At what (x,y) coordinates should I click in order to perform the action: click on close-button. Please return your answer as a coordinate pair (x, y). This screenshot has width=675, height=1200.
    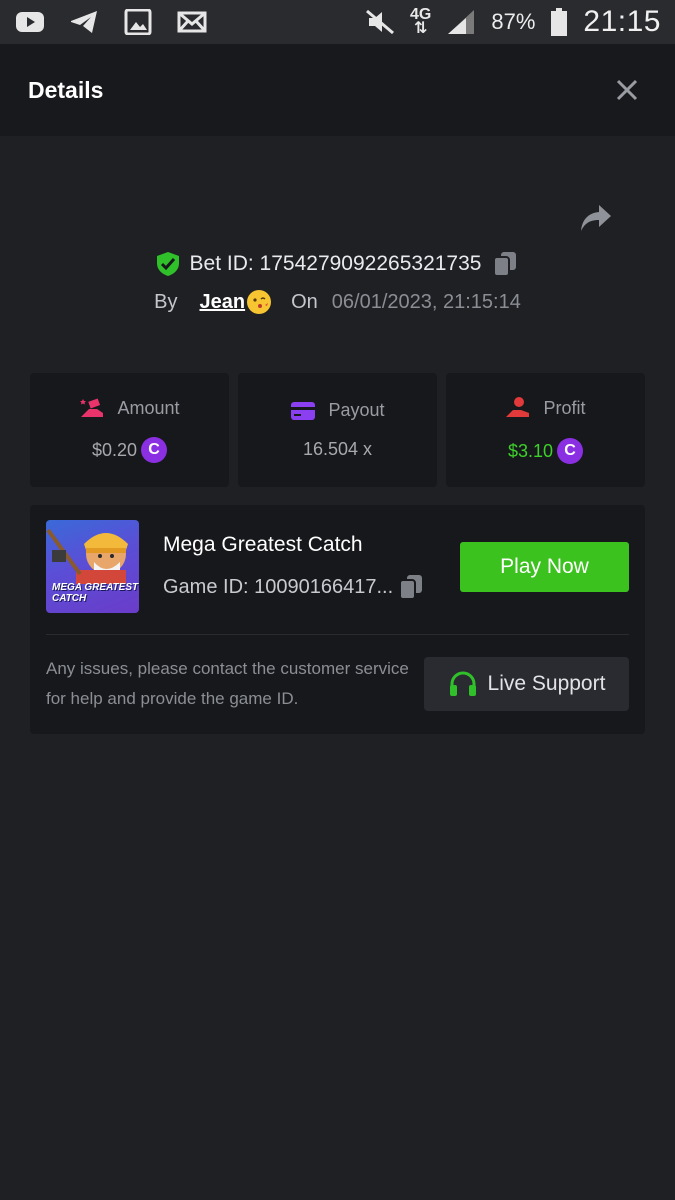
    Looking at the image, I should click on (627, 90).